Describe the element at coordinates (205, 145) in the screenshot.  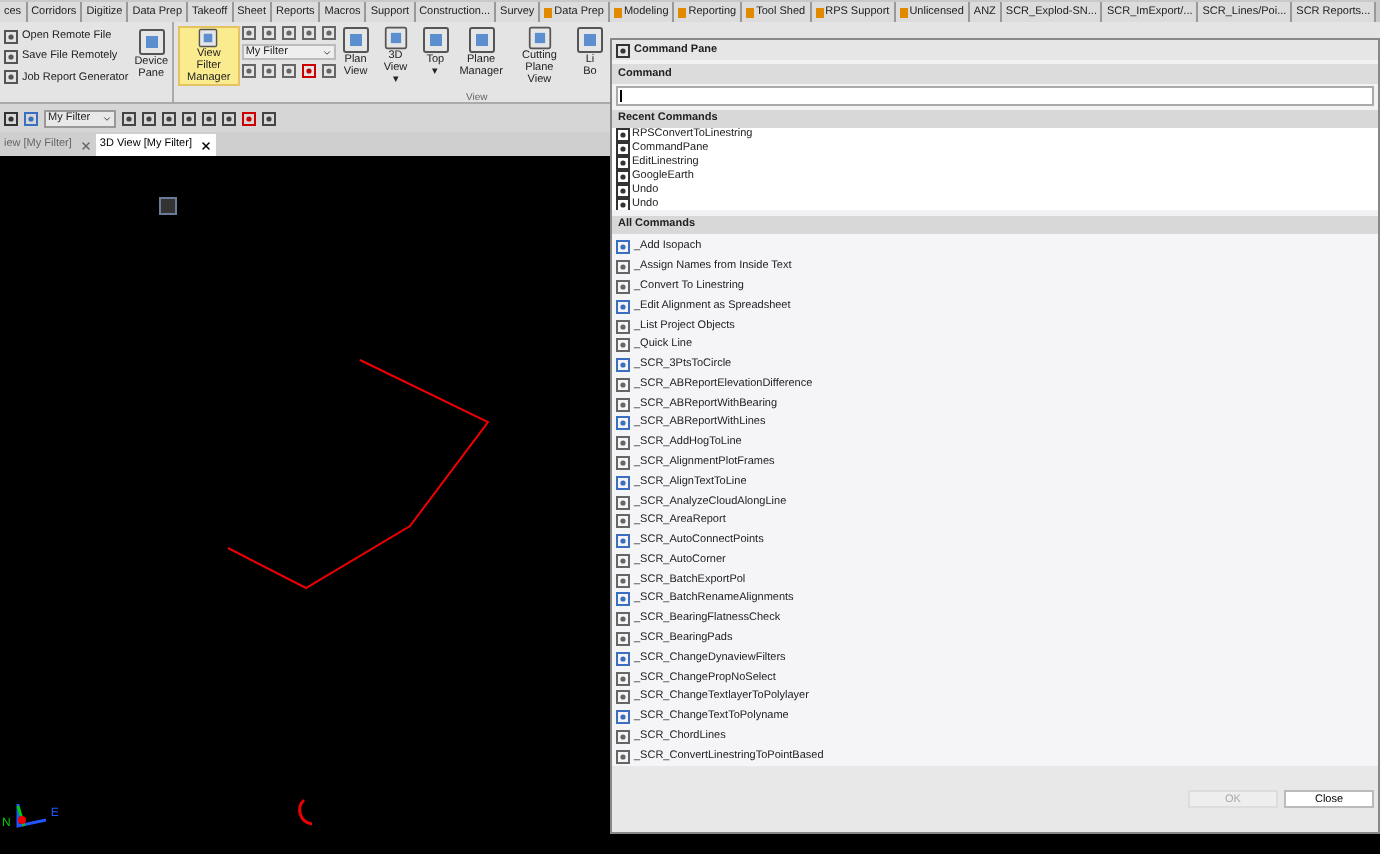
I see `close-icon` at that location.